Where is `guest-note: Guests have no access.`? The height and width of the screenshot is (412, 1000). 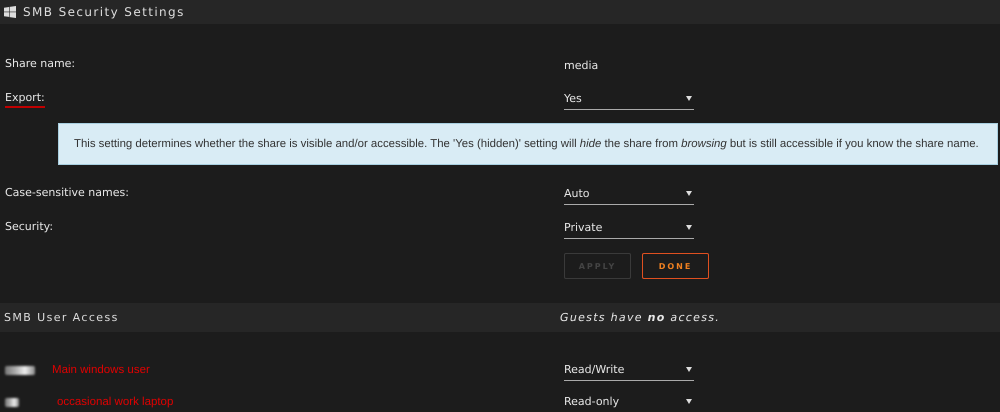 guest-note: Guests have no access. is located at coordinates (640, 317).